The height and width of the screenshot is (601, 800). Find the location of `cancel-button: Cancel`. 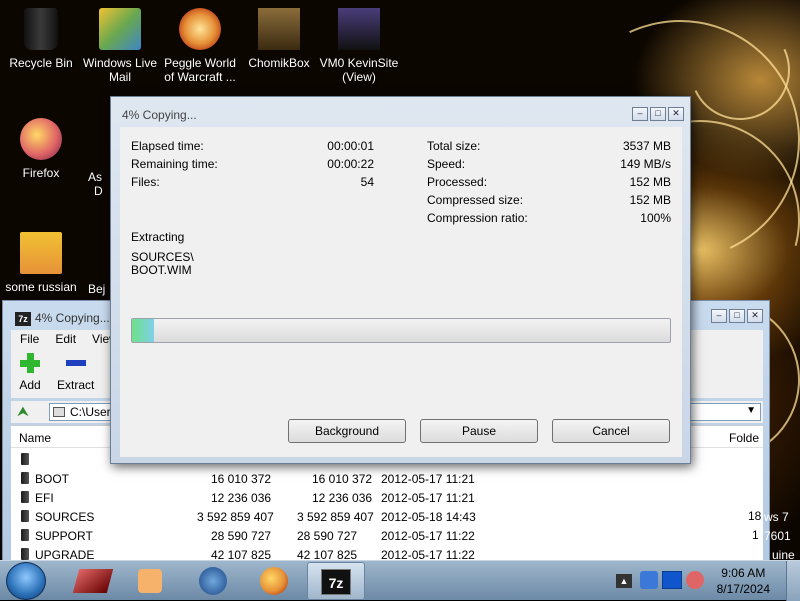

cancel-button: Cancel is located at coordinates (611, 431).